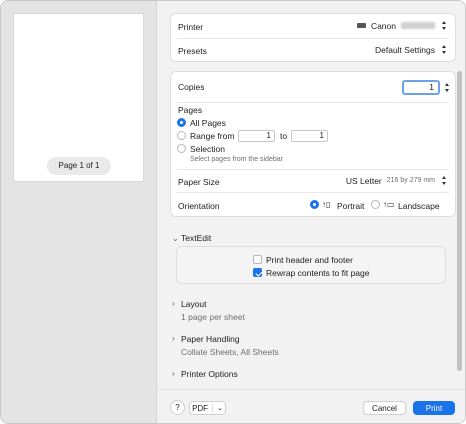 The image size is (466, 424). Describe the element at coordinates (313, 87) in the screenshot. I see `copies-row: Copies 1` at that location.